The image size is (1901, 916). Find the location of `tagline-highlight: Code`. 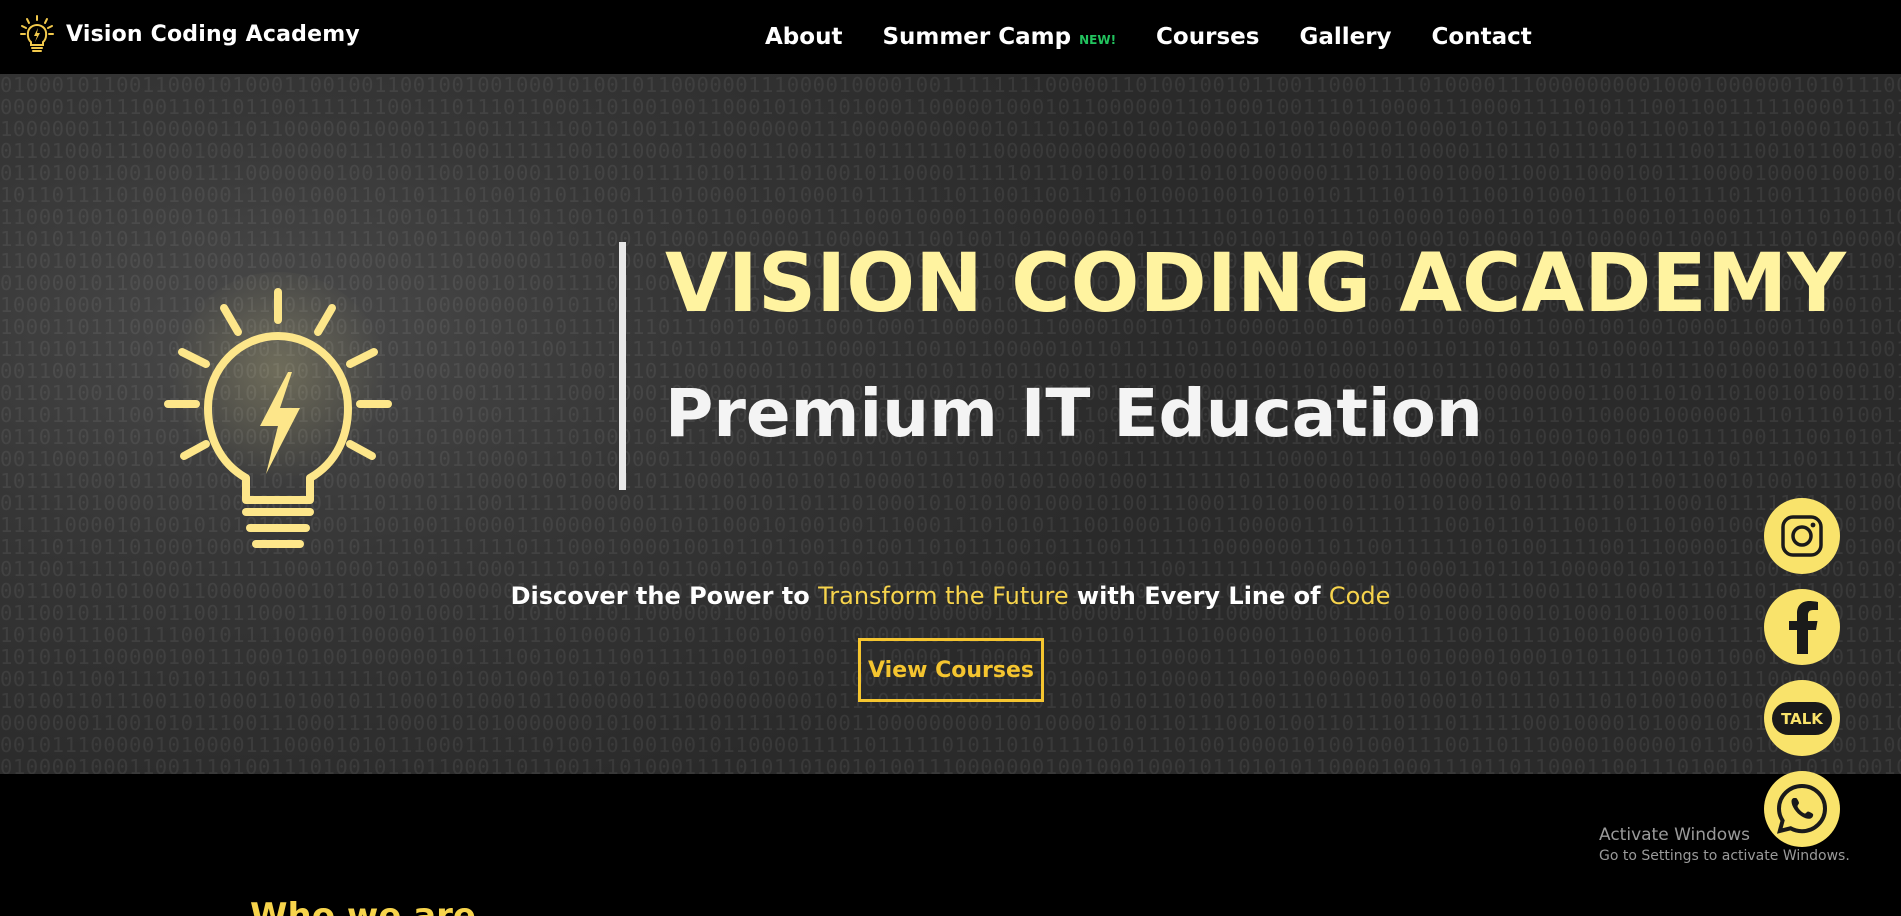

tagline-highlight: Code is located at coordinates (1359, 596).